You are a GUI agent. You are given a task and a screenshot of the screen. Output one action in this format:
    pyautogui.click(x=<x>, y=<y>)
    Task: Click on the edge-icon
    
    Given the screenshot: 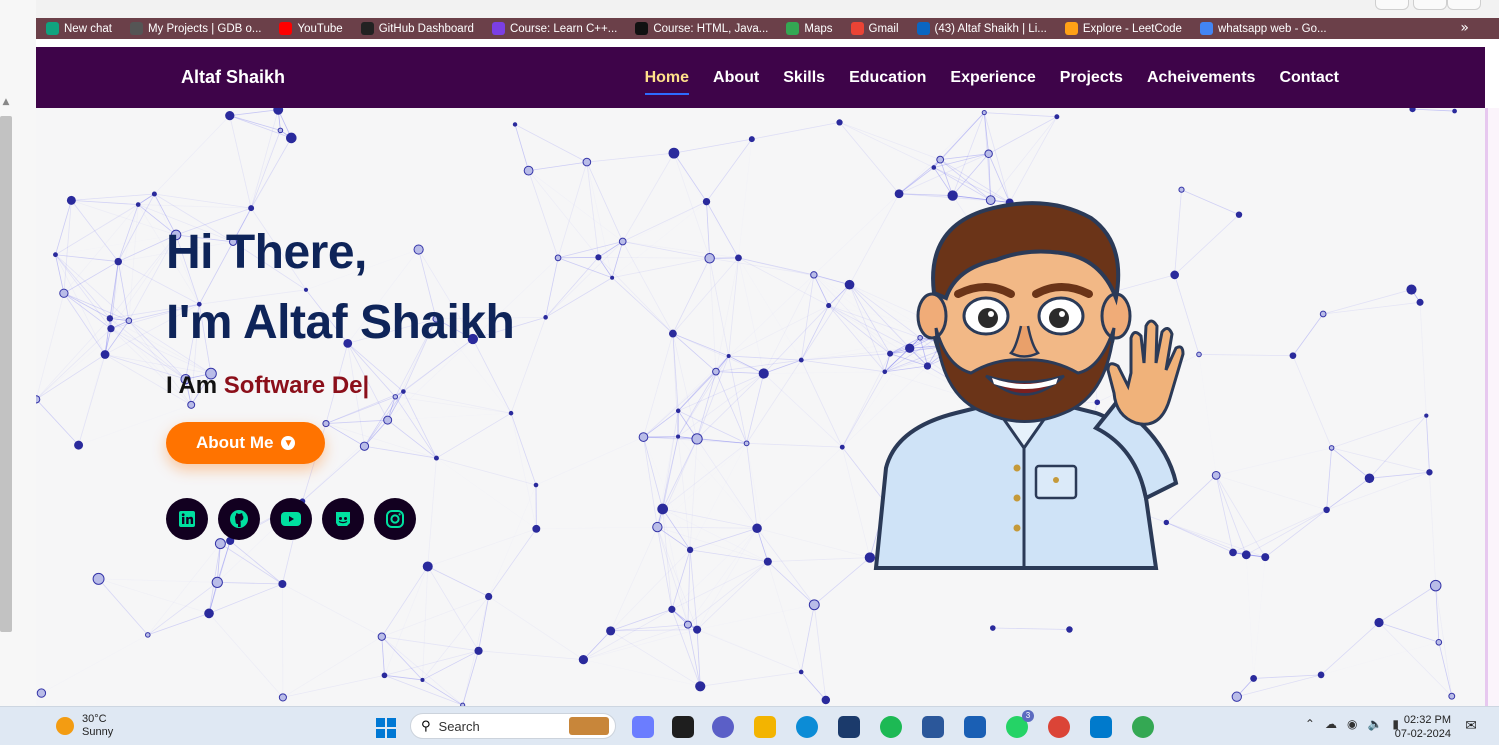 What is the action you would take?
    pyautogui.click(x=807, y=727)
    